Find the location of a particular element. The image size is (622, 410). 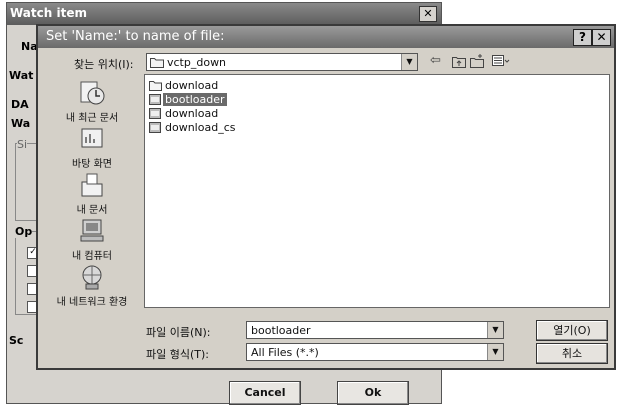

place-label-network: 내 네트워크 환경 is located at coordinates (92, 302).